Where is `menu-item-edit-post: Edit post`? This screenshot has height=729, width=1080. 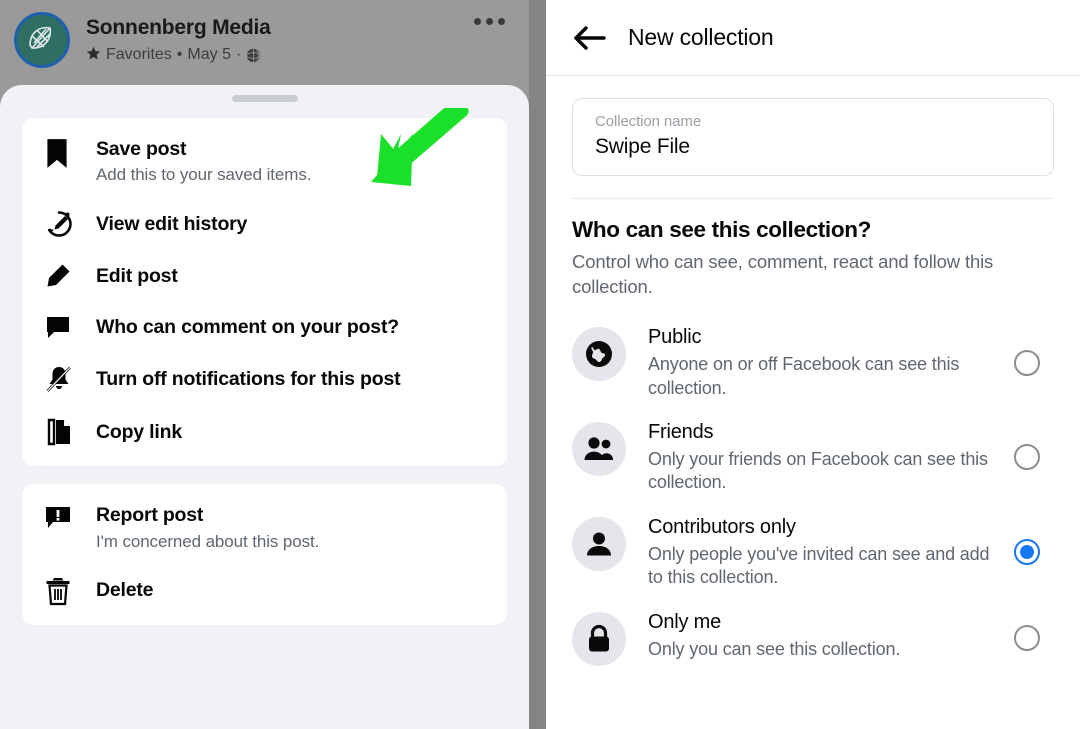 menu-item-edit-post: Edit post is located at coordinates (264, 275).